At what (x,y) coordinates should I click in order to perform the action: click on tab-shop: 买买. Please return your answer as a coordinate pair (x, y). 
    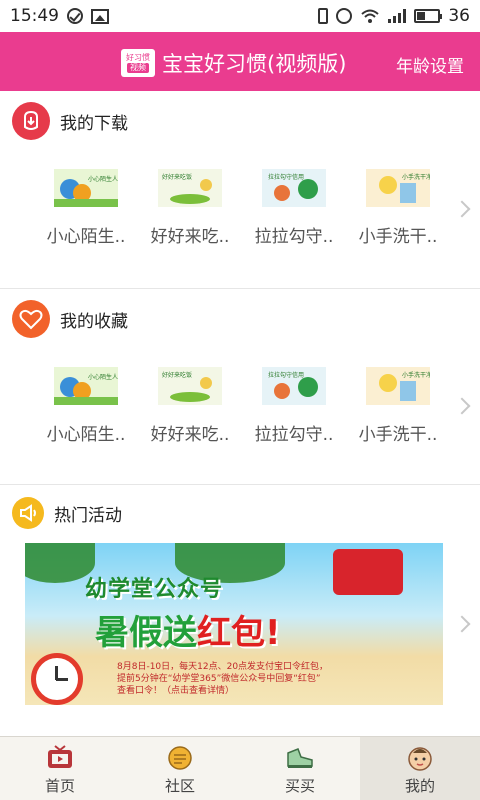
    Looking at the image, I should click on (300, 768).